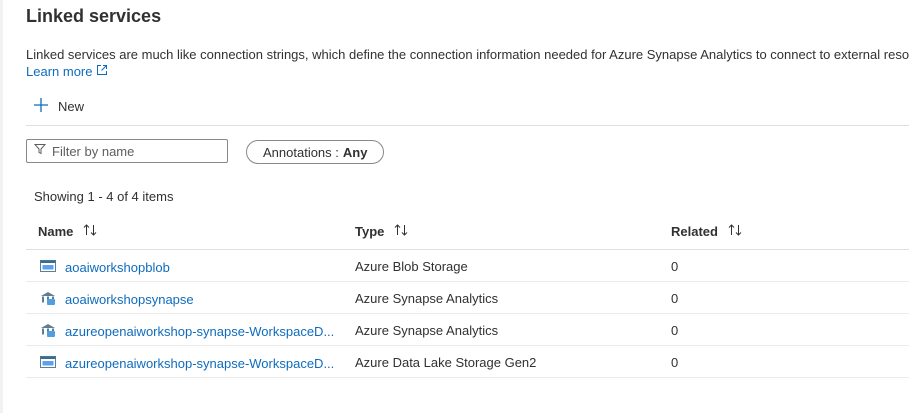 This screenshot has width=909, height=413. Describe the element at coordinates (71, 106) in the screenshot. I see `new-button-label: New` at that location.